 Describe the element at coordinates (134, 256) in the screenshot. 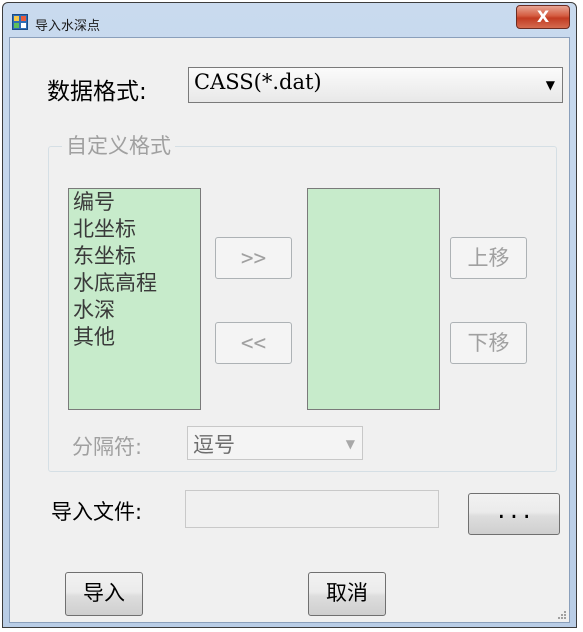

I see `list-item: 东坐标` at that location.